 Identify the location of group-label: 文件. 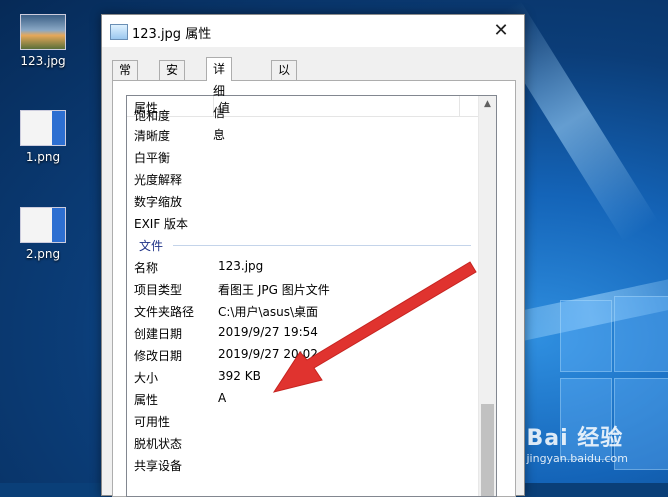
(151, 246).